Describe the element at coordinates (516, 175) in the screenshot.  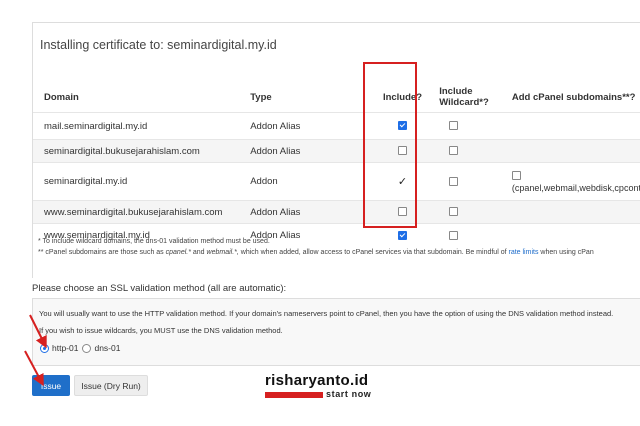
I see `subdomains-checkbox` at that location.